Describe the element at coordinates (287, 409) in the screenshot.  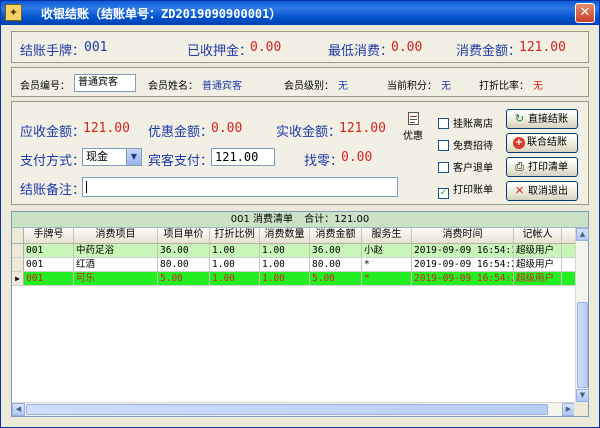
I see `horizontal-scroll-thumb` at that location.